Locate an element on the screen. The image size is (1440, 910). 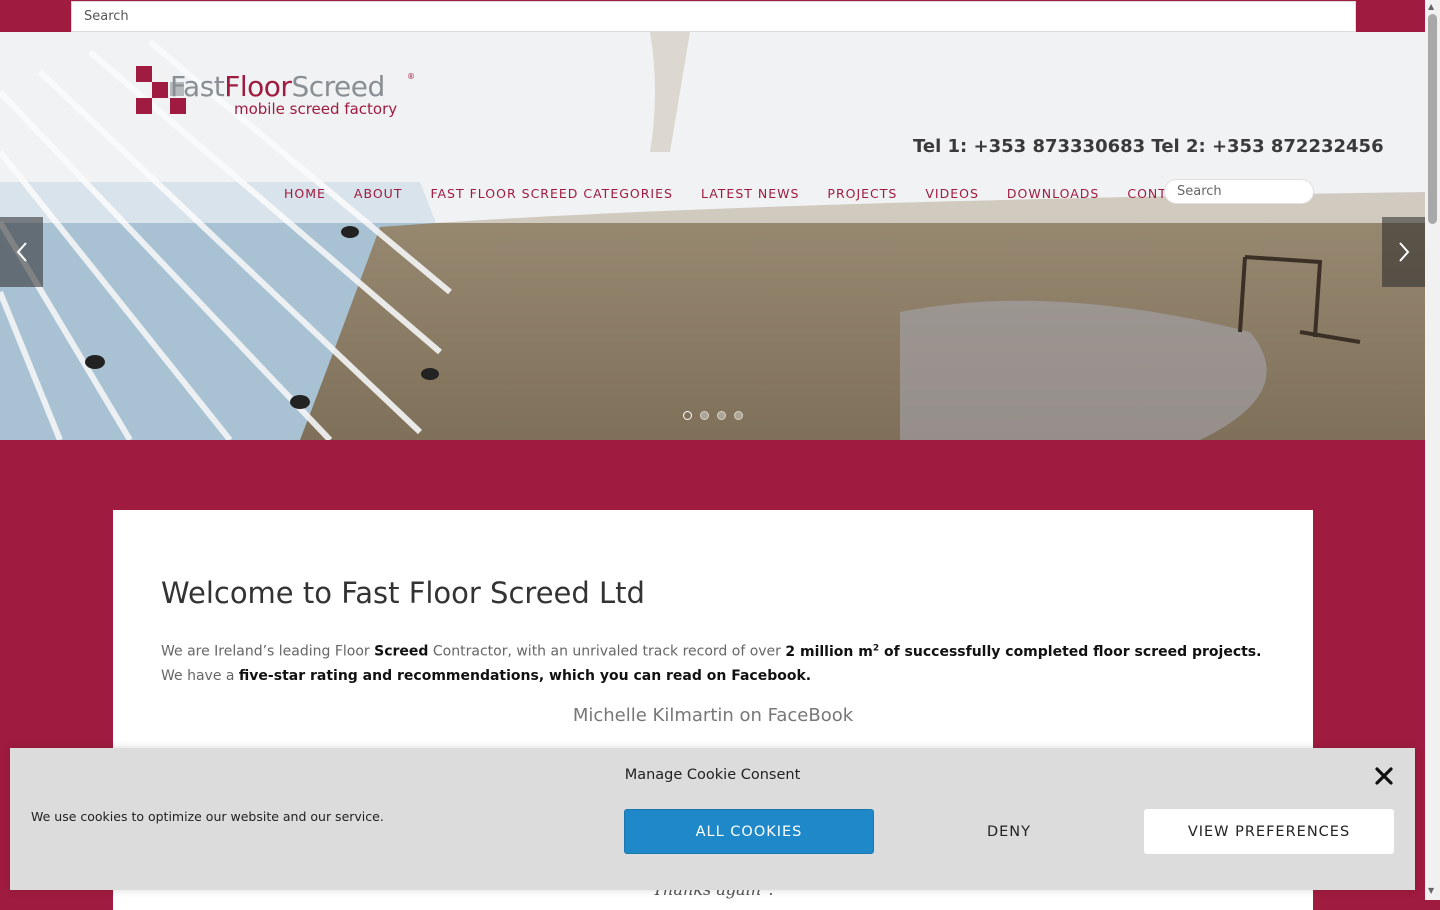
page-scrollbar: ▲ ▼ is located at coordinates (1432, 450).